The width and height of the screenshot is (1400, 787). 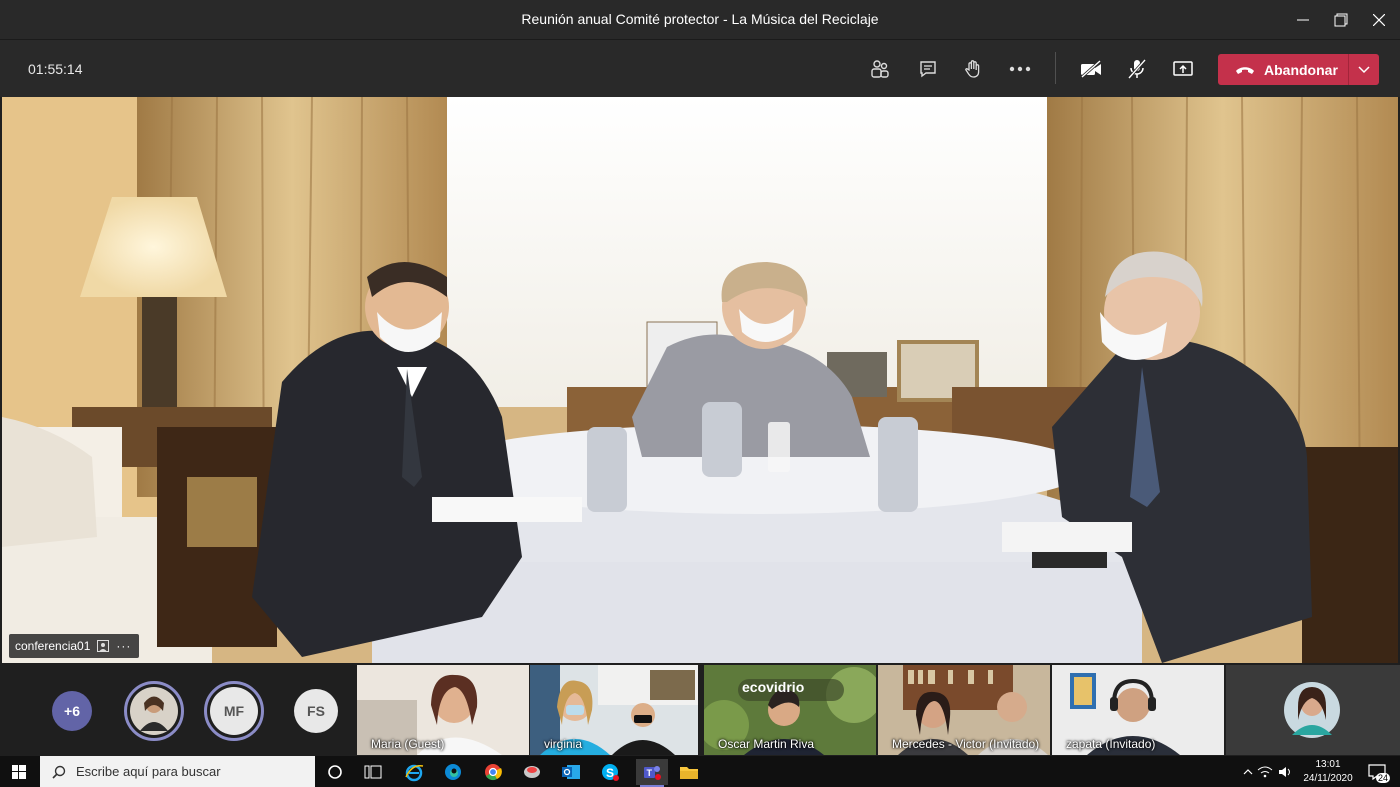 I want to click on clock-date: 24/11/2020, so click(x=1328, y=778).